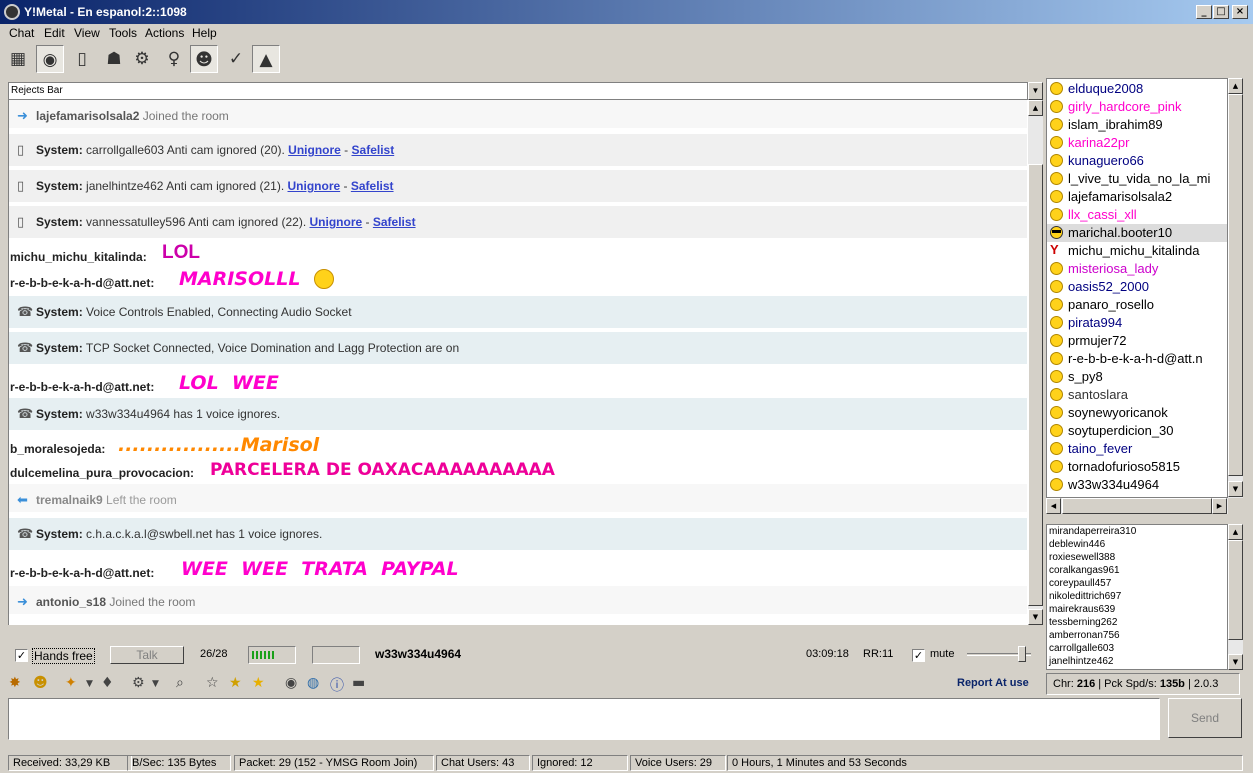 This screenshot has height=773, width=1253. Describe the element at coordinates (1137, 215) in the screenshot. I see `user-list-item: llx_cassi_xll` at that location.